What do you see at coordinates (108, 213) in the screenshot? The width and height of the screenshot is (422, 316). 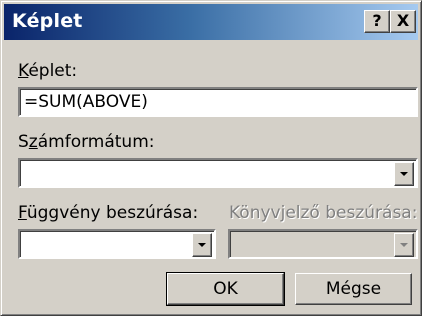 I see `paste-function-label: Függvény beszúrása:` at bounding box center [108, 213].